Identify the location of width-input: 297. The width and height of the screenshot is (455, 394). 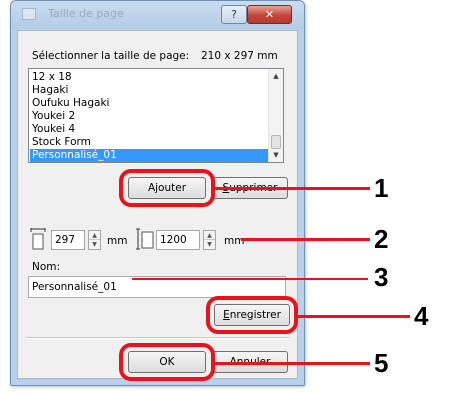
(68, 240).